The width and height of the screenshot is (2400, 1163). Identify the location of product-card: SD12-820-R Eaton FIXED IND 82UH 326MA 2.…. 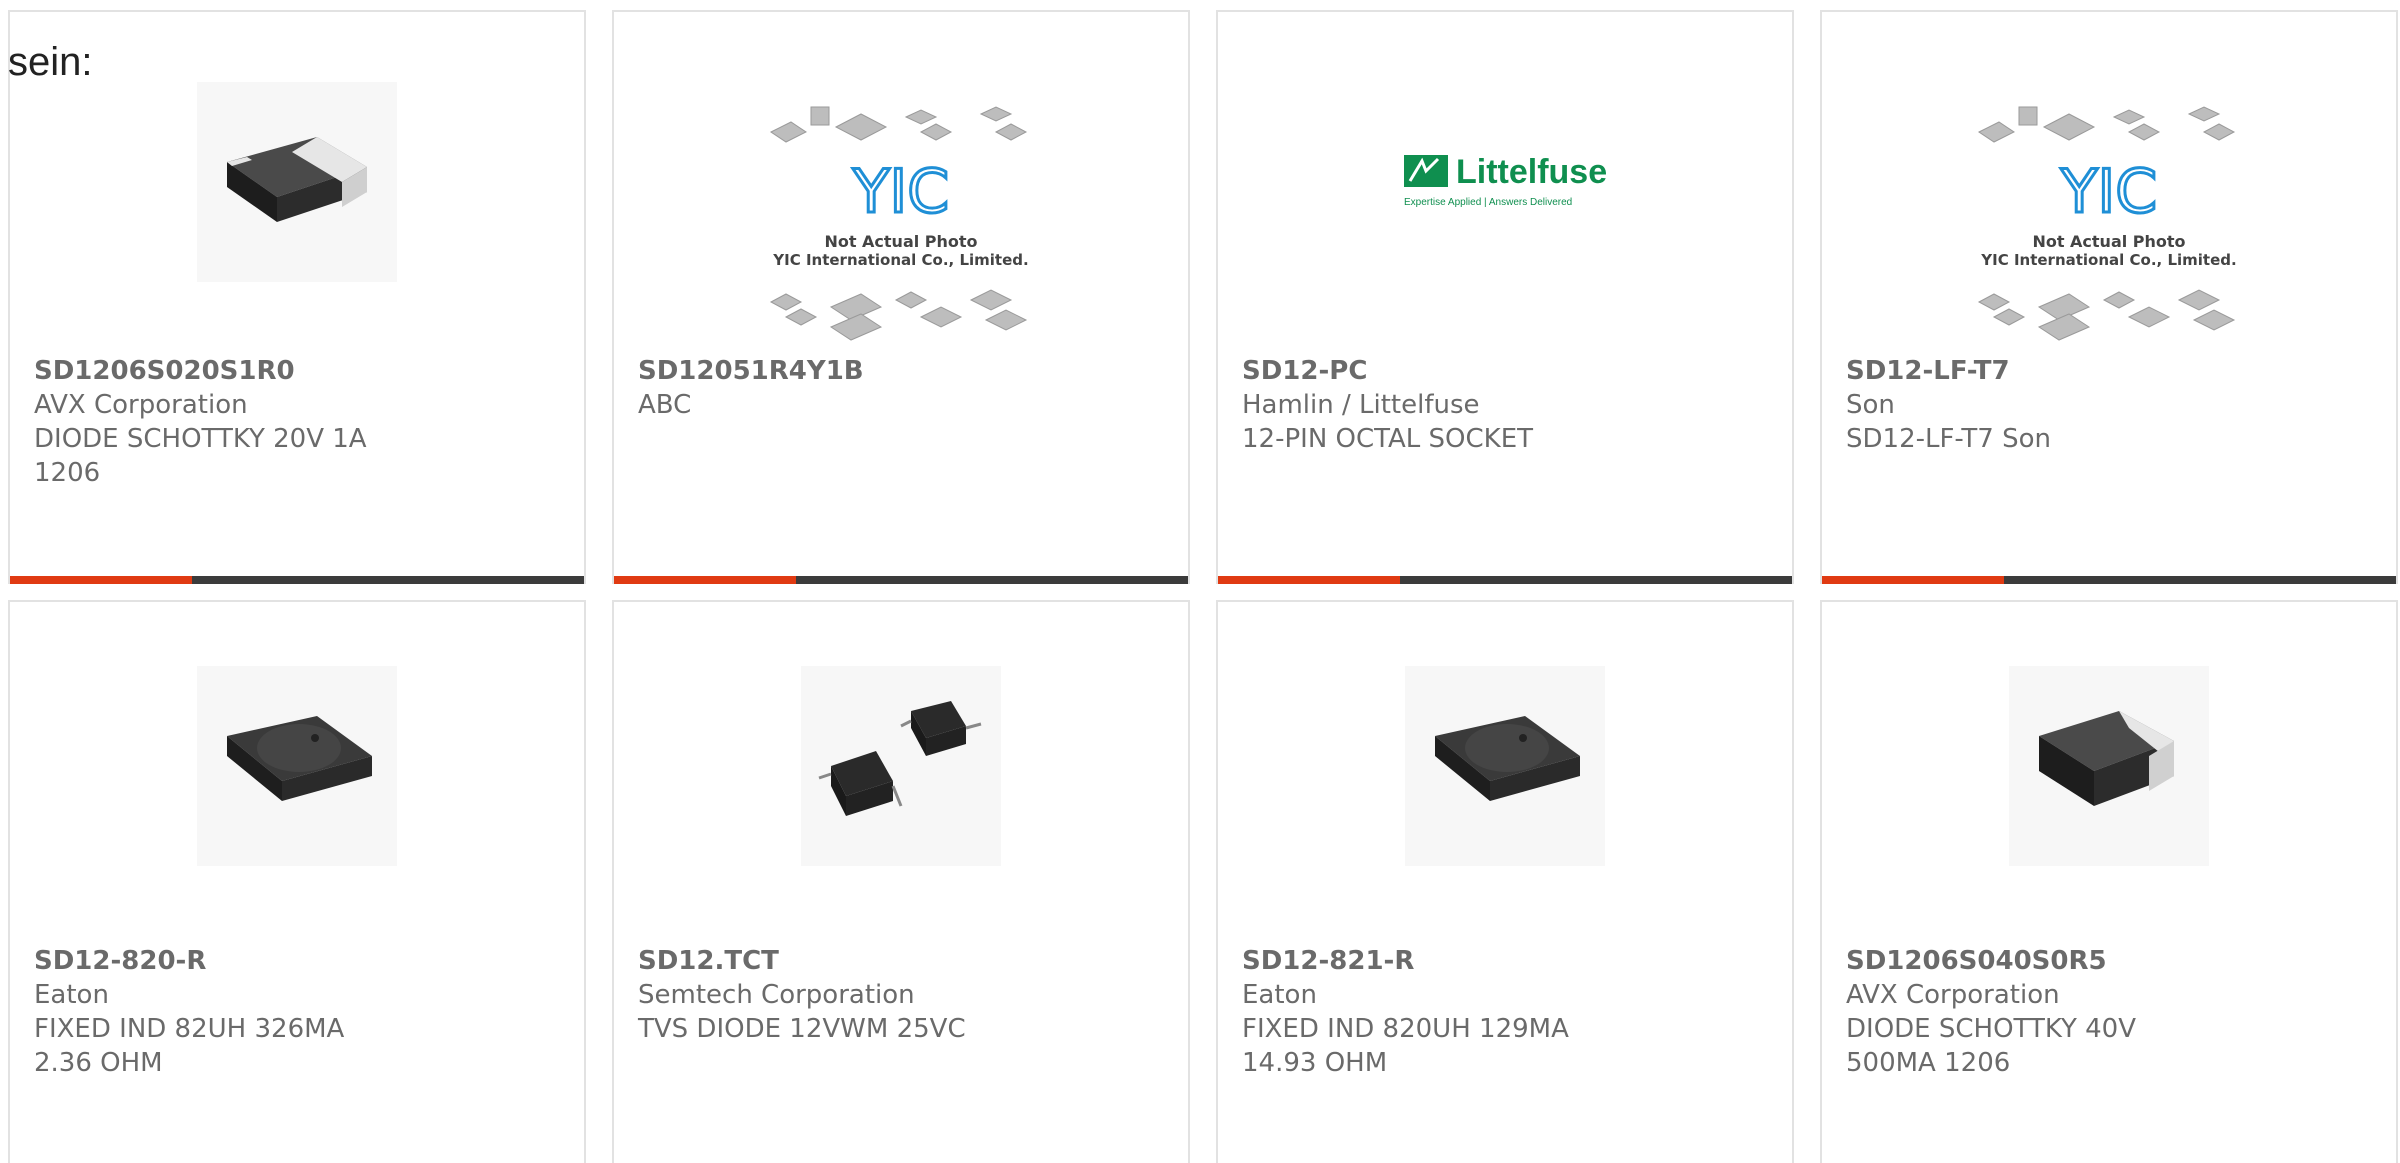
(297, 881).